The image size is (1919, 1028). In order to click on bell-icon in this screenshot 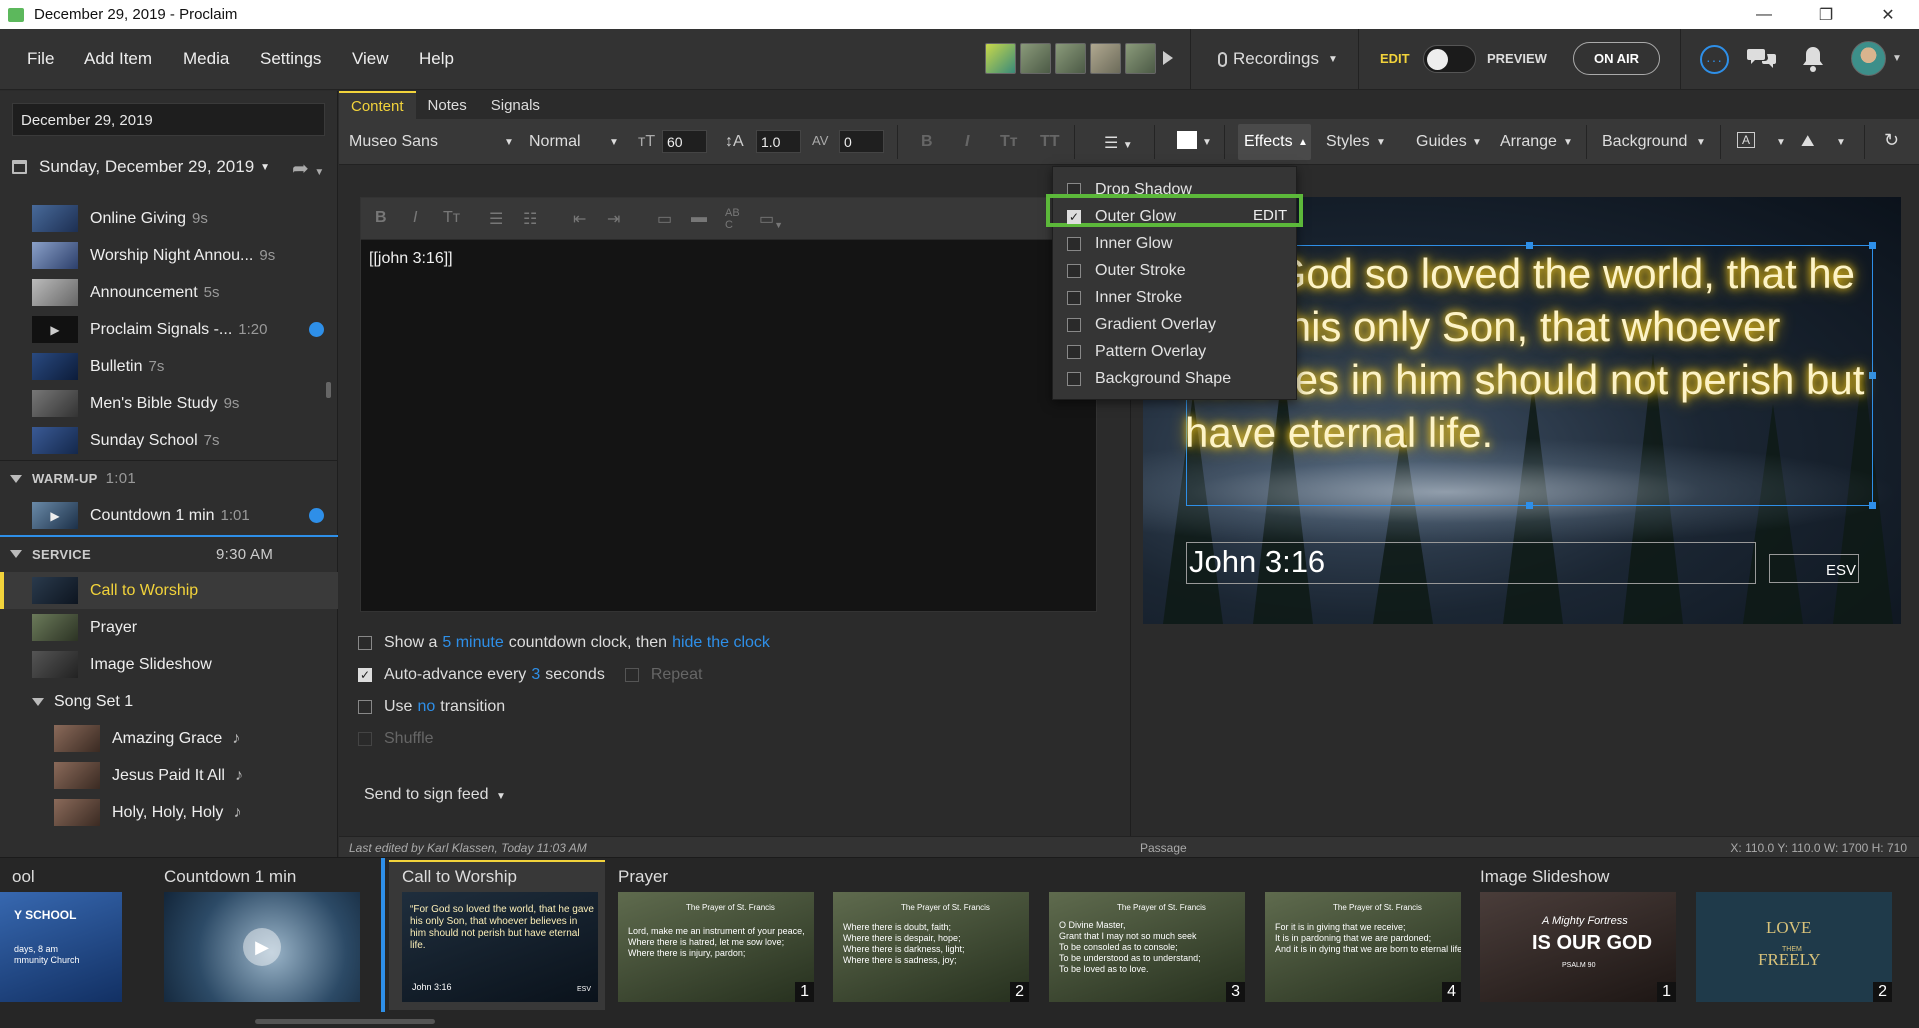, I will do `click(1813, 59)`.